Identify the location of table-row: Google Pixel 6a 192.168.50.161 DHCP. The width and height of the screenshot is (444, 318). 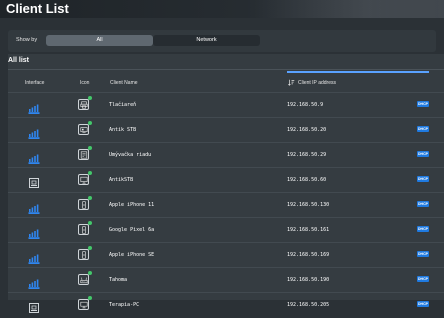
(226, 230).